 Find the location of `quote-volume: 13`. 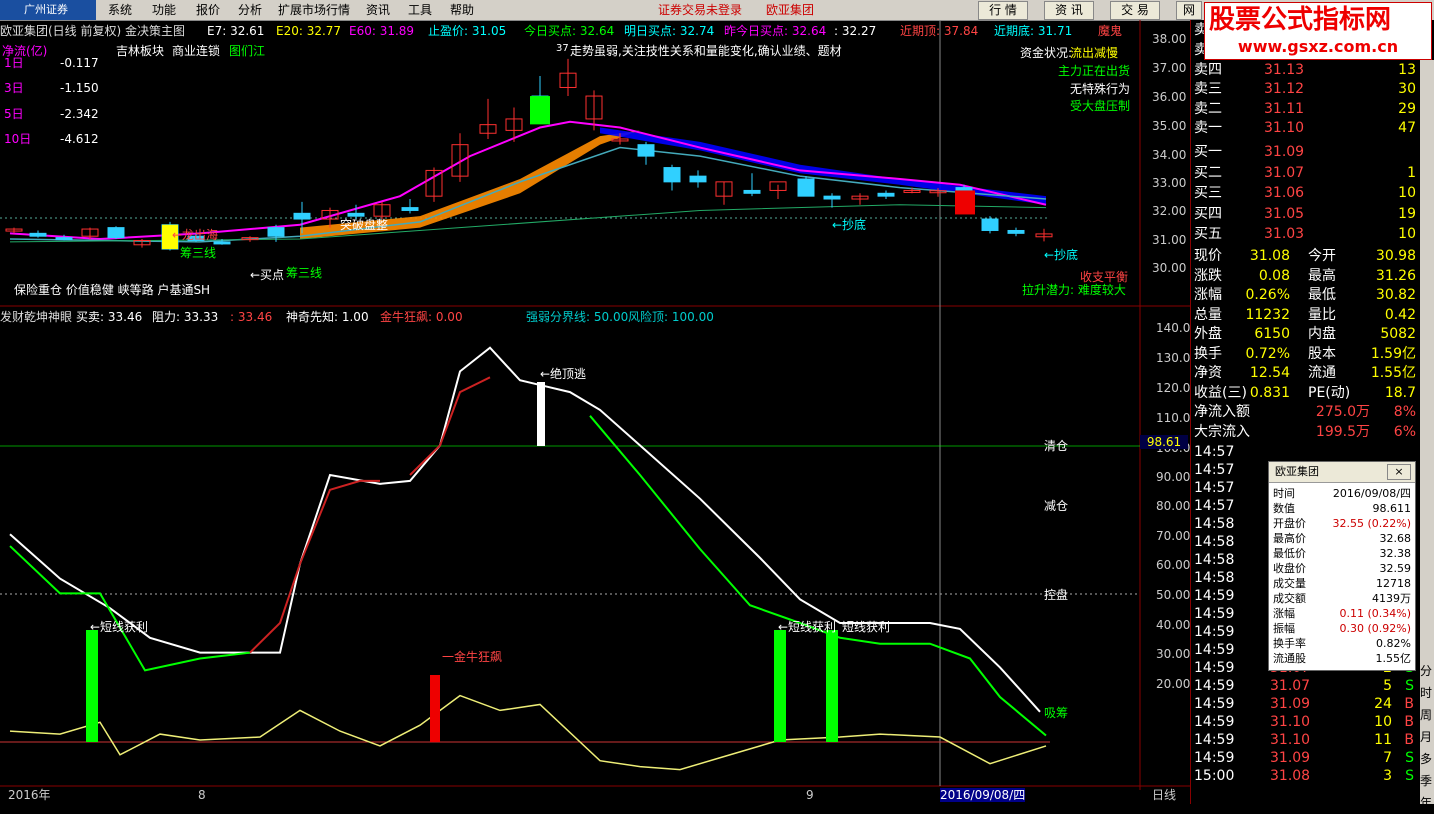

quote-volume: 13 is located at coordinates (1407, 69).